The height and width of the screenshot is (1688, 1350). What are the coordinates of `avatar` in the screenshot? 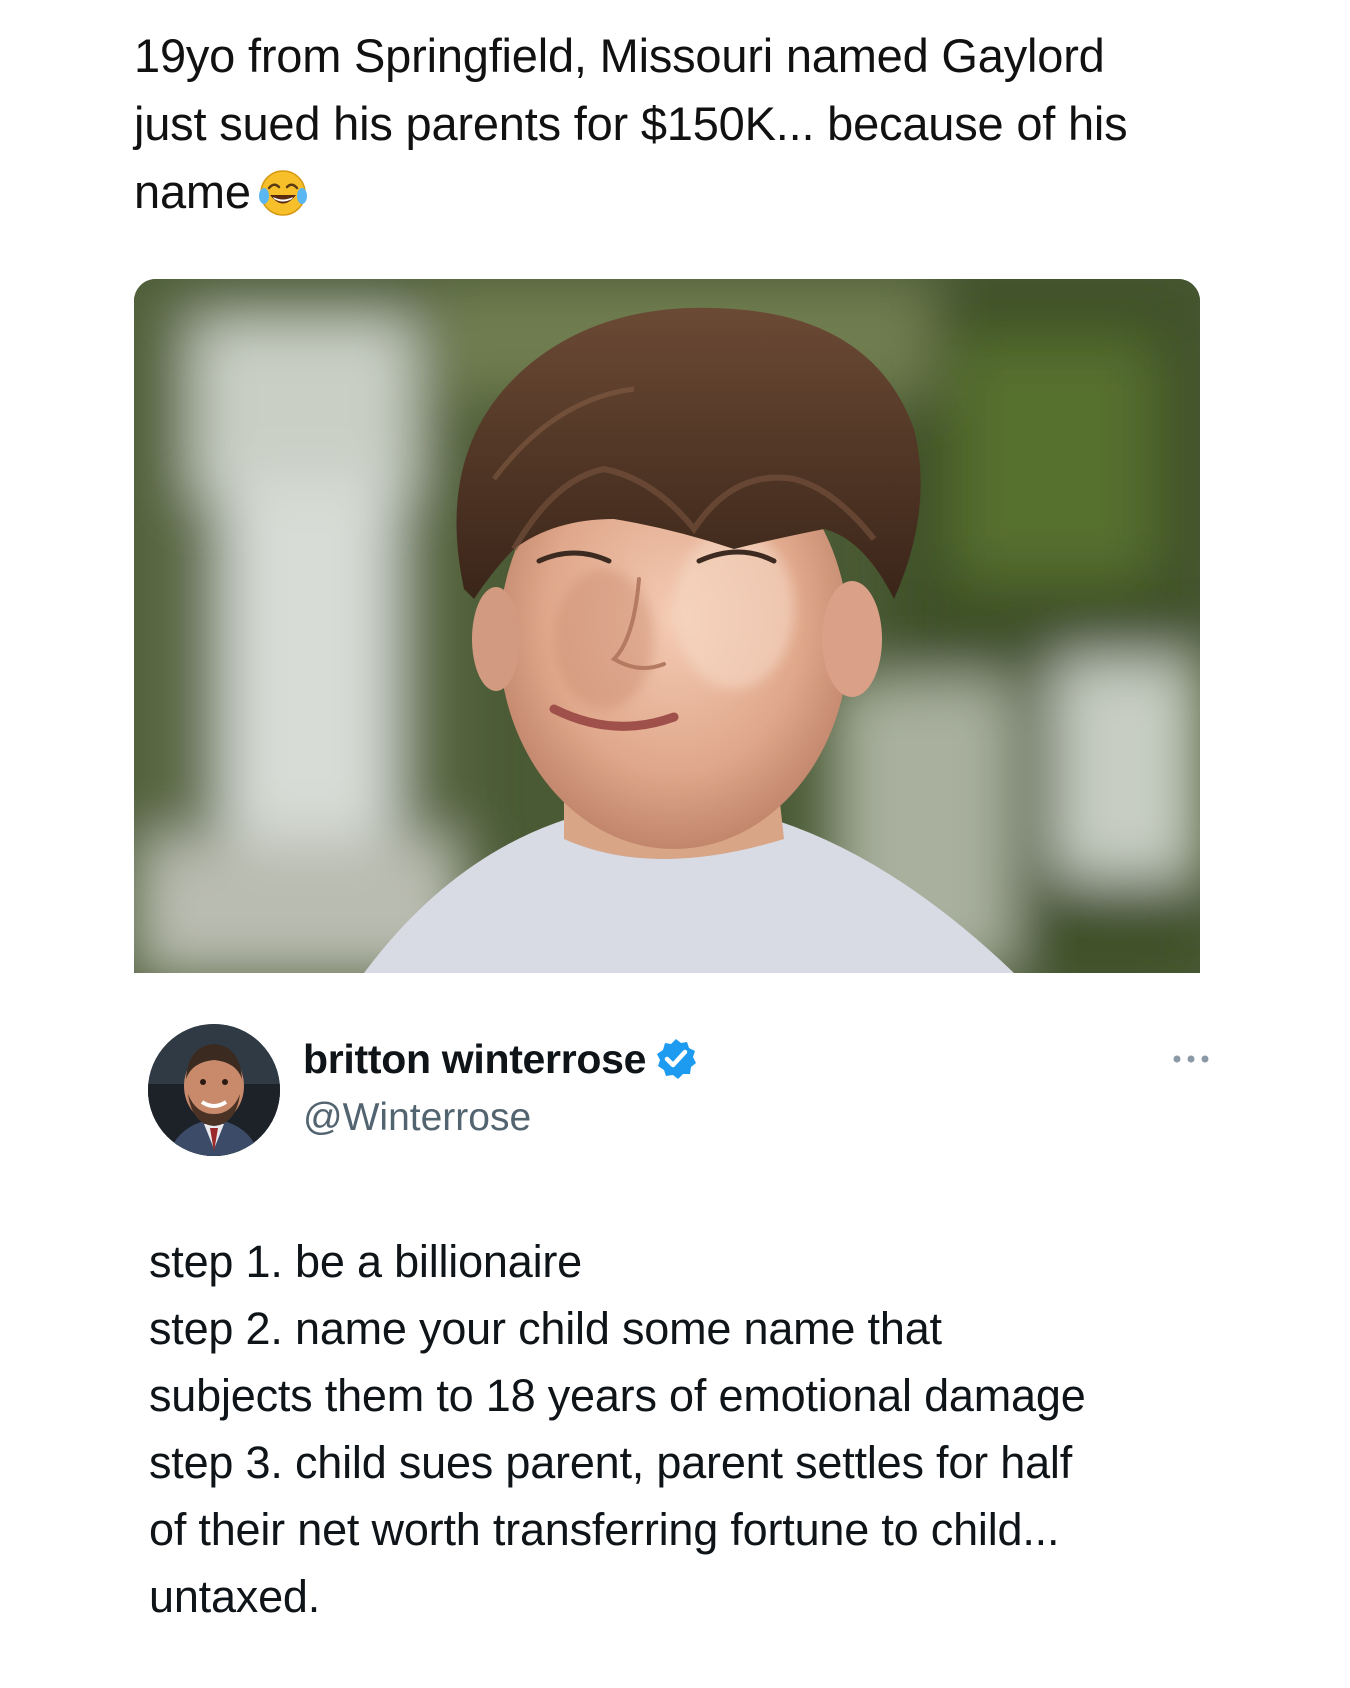 It's located at (214, 1090).